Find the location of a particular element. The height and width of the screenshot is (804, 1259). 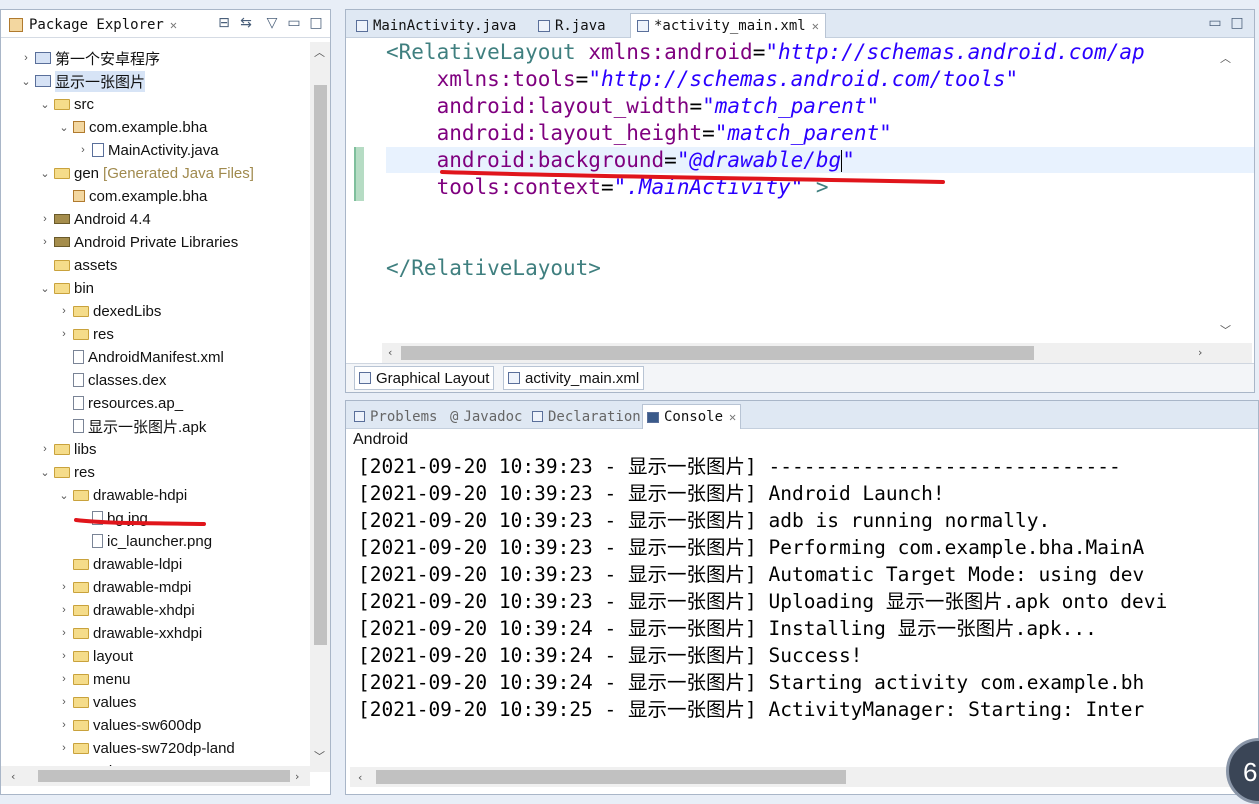

tab-activity-main-xml: activity_main.xml is located at coordinates (574, 378).